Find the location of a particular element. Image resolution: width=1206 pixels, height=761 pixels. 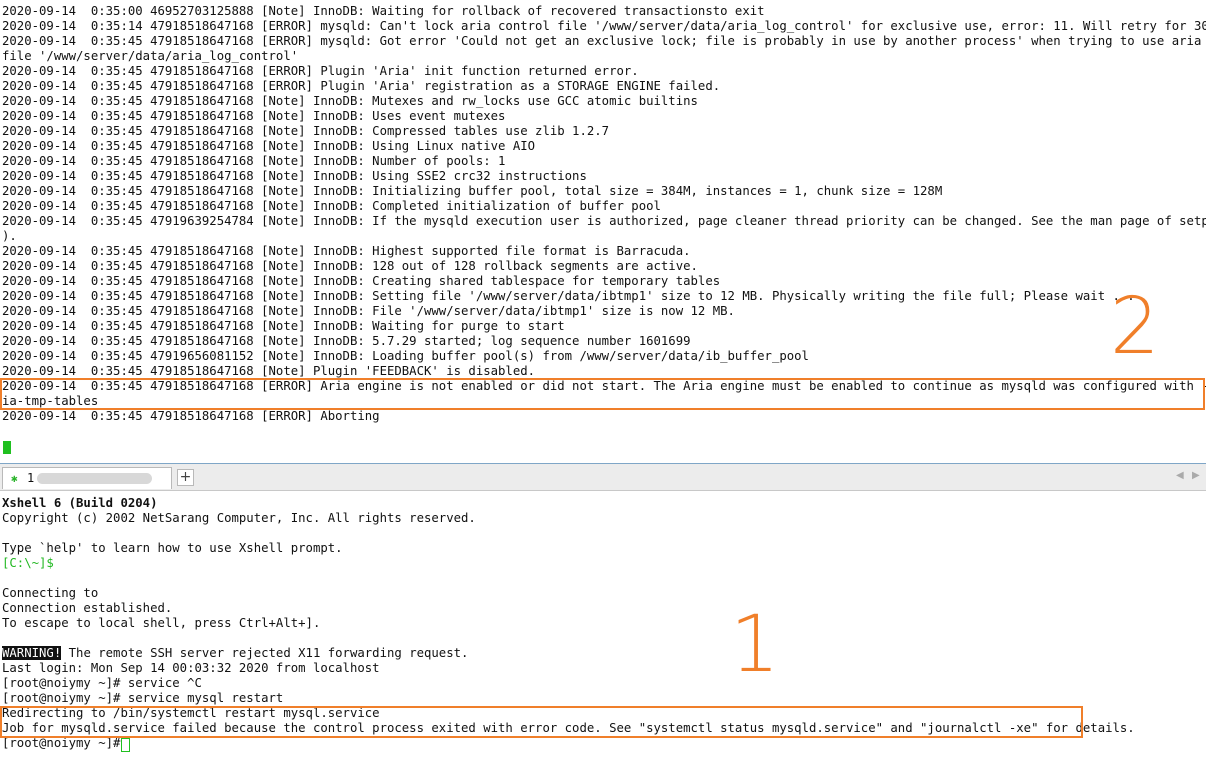

command-line: [root@noiymy ~]# service ^C is located at coordinates (102, 683).